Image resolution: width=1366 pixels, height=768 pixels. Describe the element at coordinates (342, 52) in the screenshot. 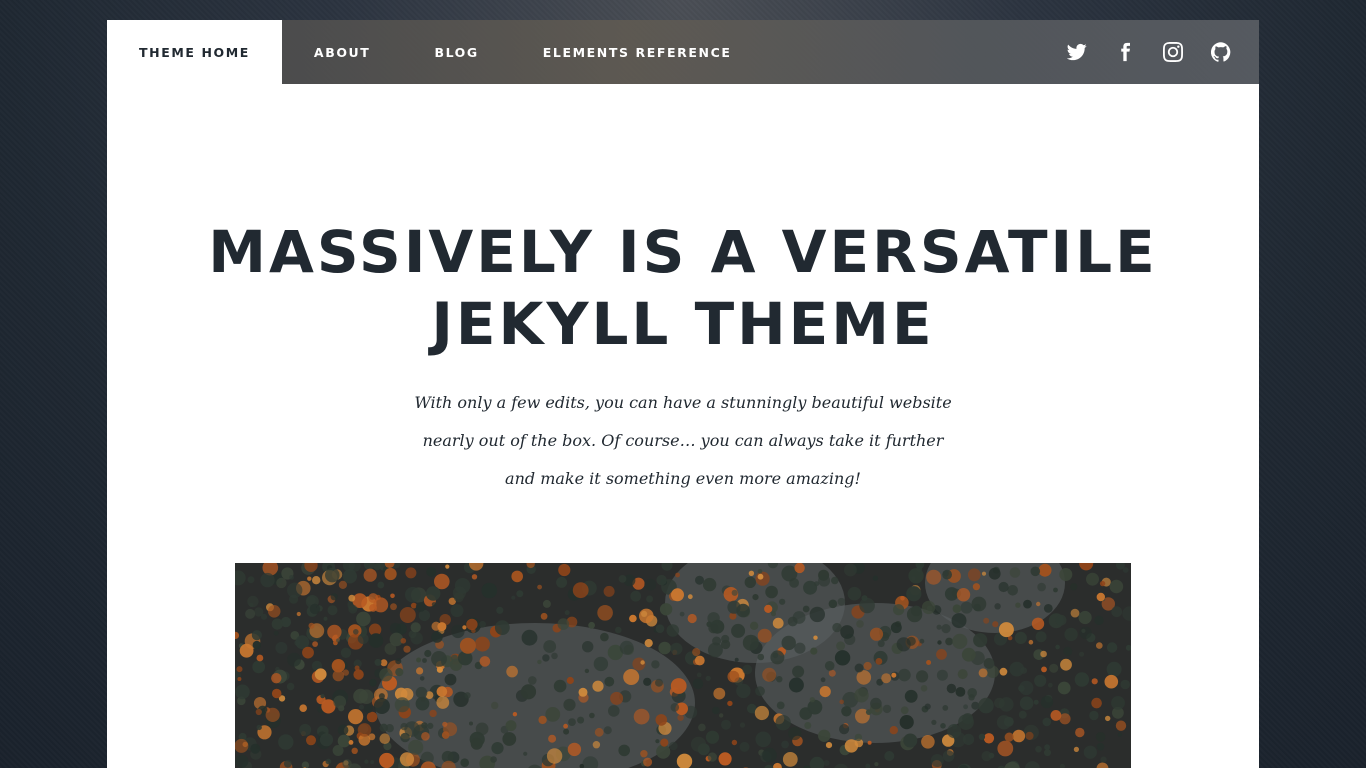

I see `nav-link-about: About` at that location.